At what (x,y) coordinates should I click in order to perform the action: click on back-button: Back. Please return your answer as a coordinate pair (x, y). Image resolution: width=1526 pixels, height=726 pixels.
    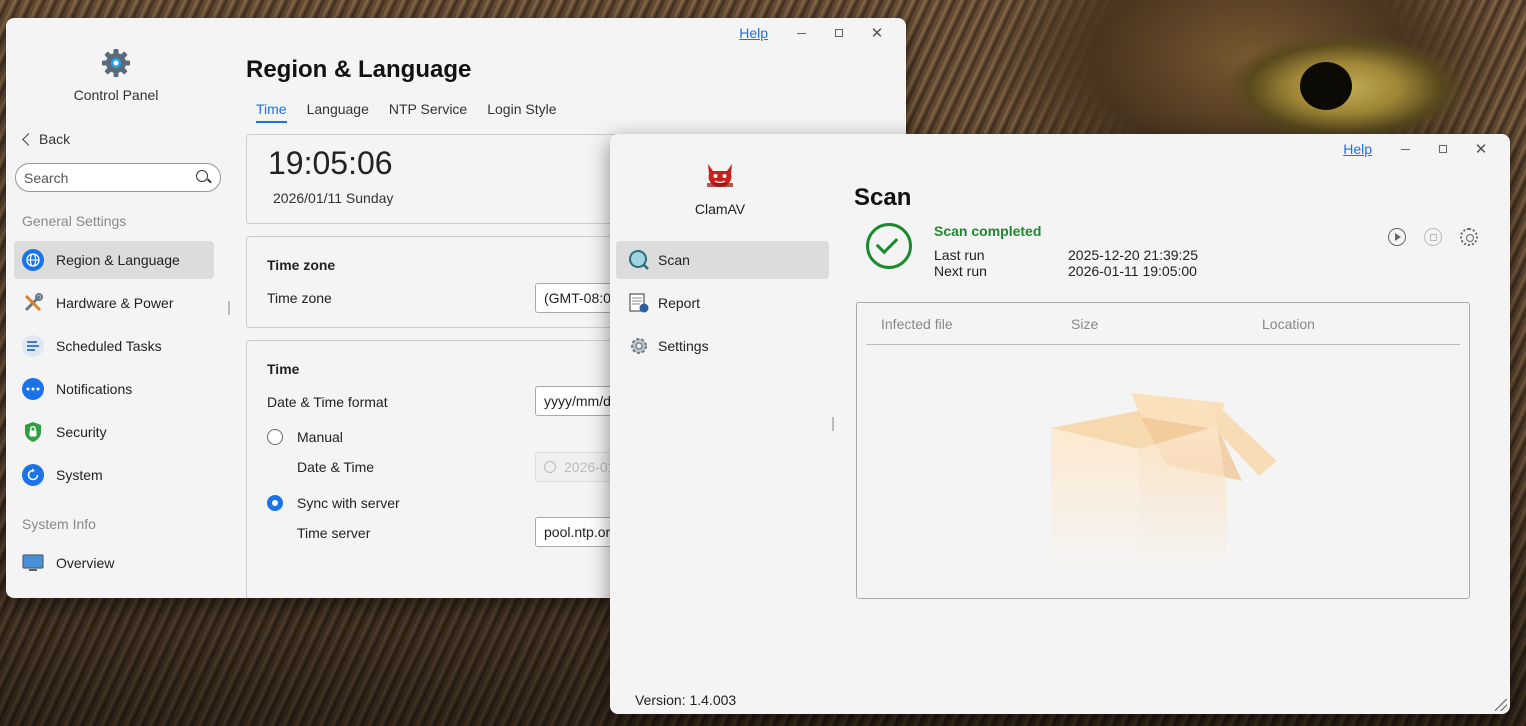
    Looking at the image, I should click on (45, 139).